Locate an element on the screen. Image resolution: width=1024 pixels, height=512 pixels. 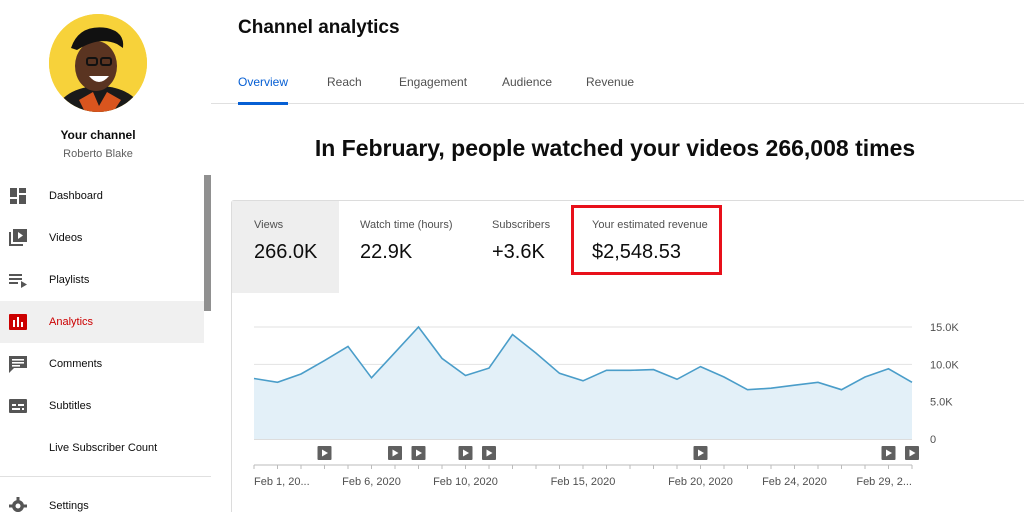
dashboard-icon is located at coordinates (18, 196).